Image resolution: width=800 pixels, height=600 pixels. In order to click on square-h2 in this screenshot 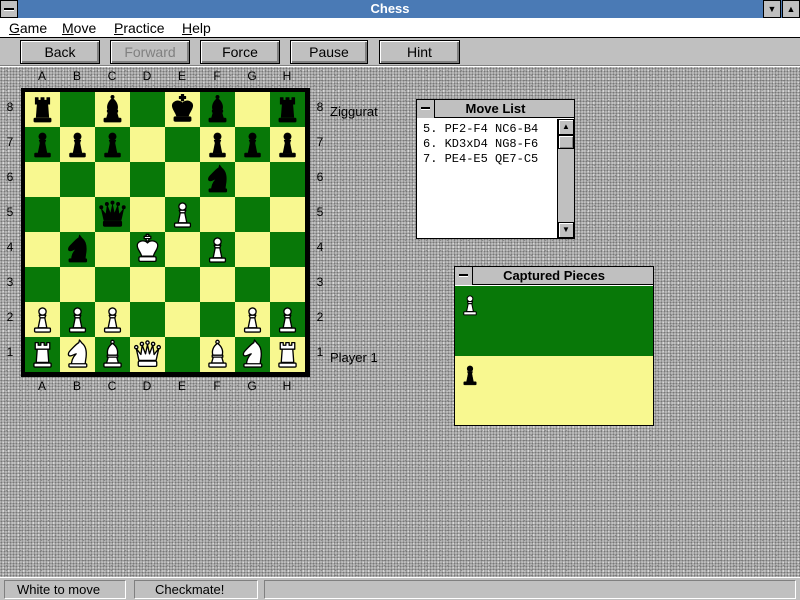, I will do `click(287, 319)`.